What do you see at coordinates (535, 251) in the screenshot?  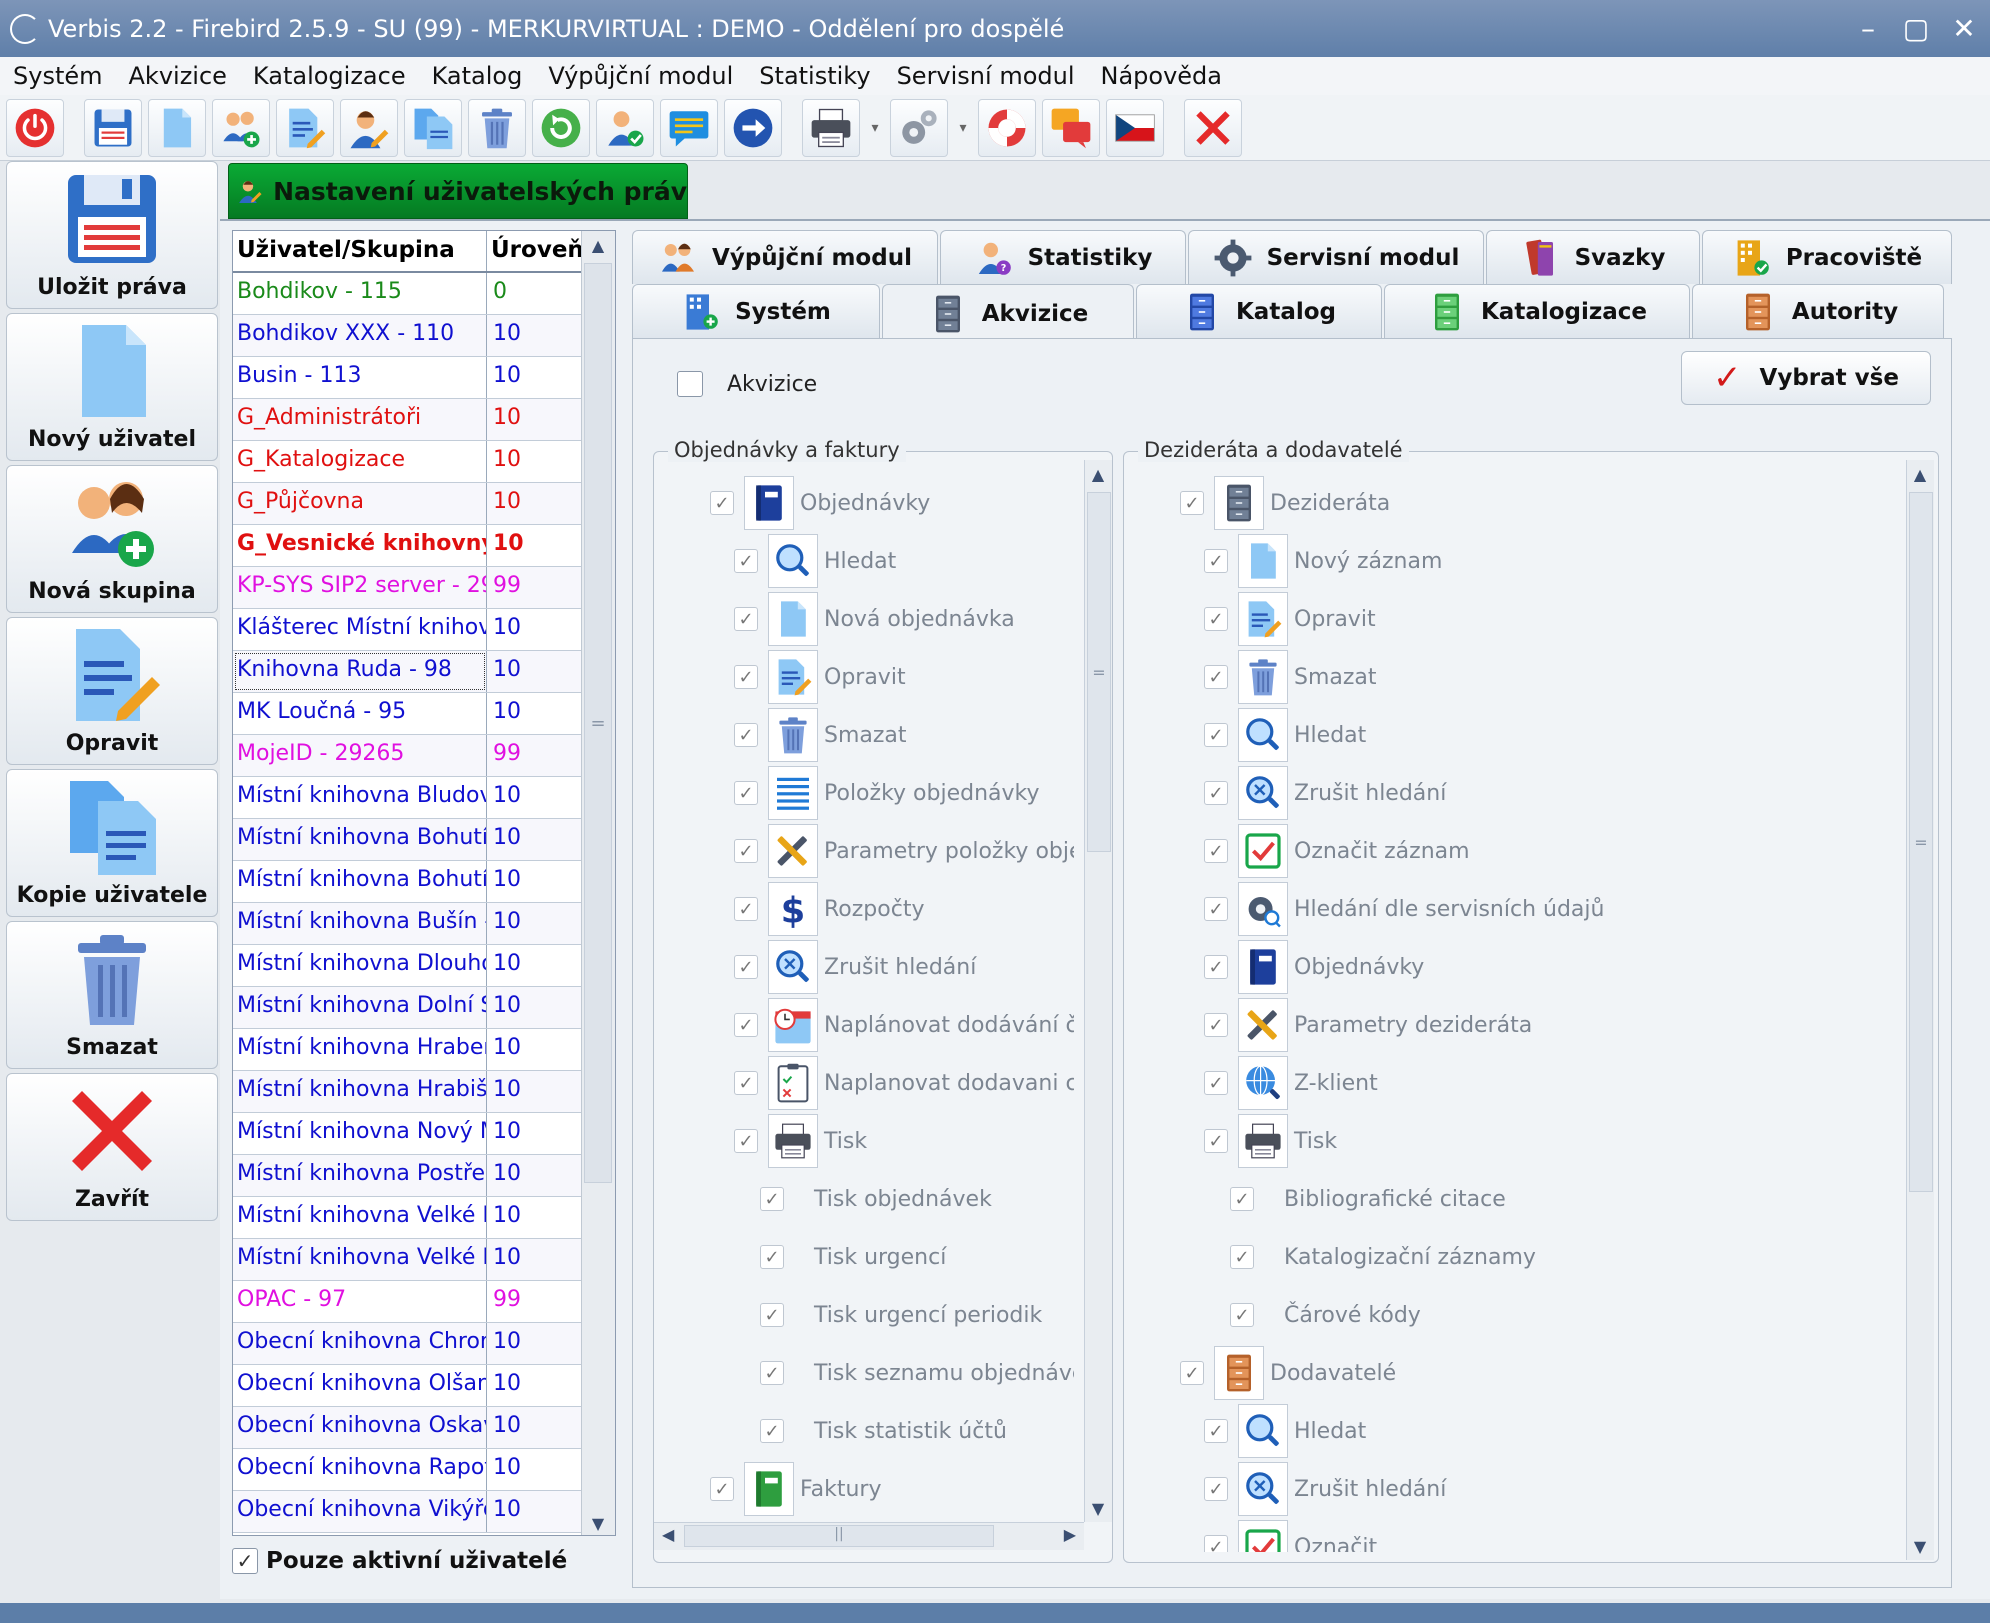 I see `column-header-level: Úroveň` at bounding box center [535, 251].